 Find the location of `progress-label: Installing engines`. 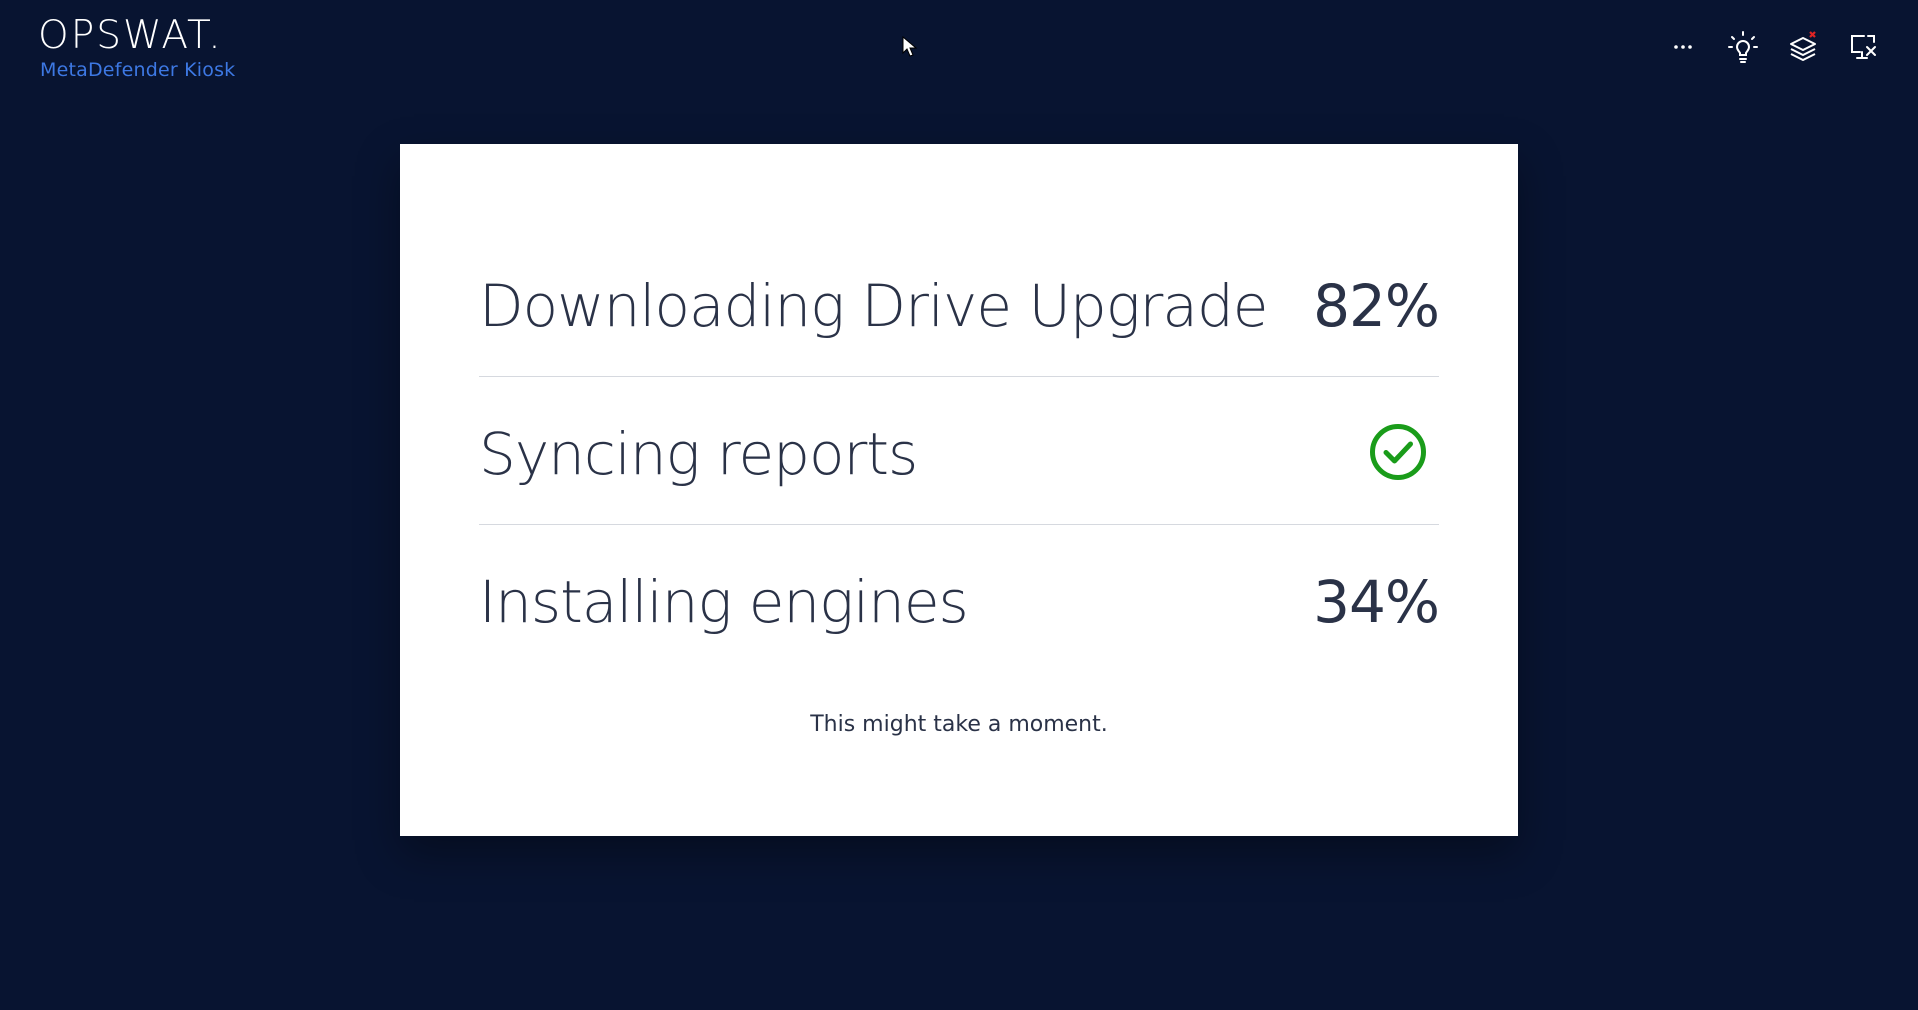

progress-label: Installing engines is located at coordinates (724, 602).